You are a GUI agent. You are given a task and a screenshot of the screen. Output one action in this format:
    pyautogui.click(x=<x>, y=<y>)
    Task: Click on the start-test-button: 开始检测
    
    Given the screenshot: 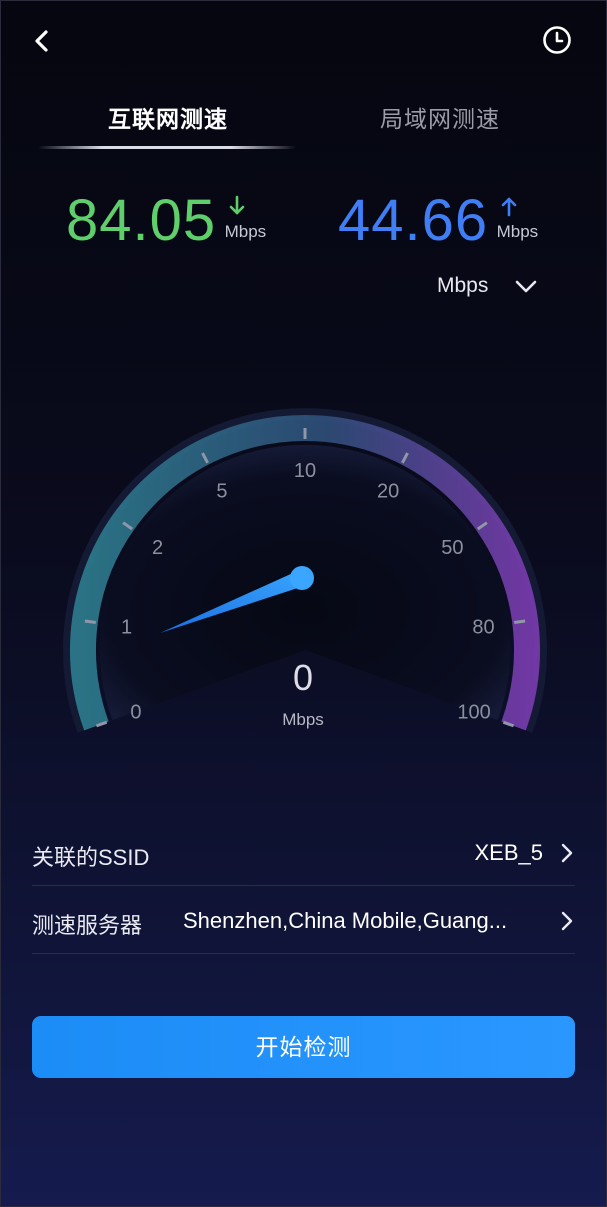 What is the action you would take?
    pyautogui.click(x=303, y=1047)
    